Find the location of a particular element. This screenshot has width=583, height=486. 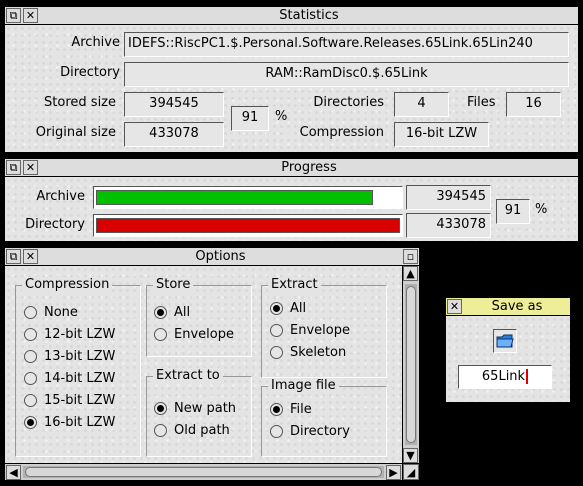

filename-input: 65Link is located at coordinates (505, 377).